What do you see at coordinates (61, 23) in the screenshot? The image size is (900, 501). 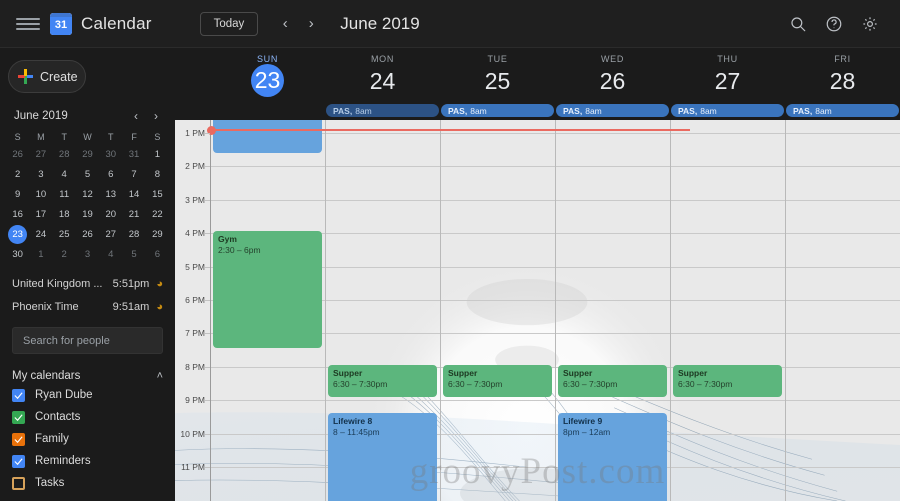 I see `calendar-logo-icon: 31` at bounding box center [61, 23].